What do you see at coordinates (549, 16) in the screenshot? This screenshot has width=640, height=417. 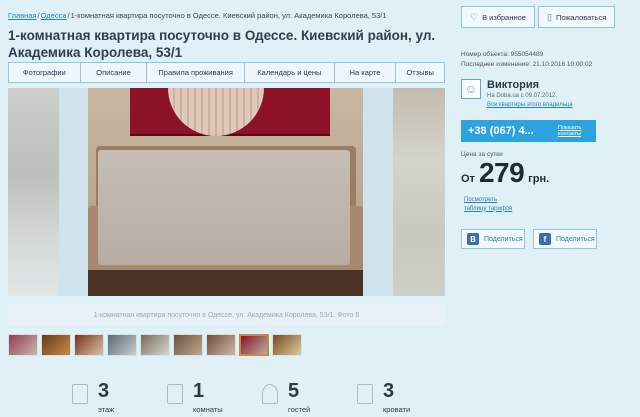 I see `book-icon: ▯` at bounding box center [549, 16].